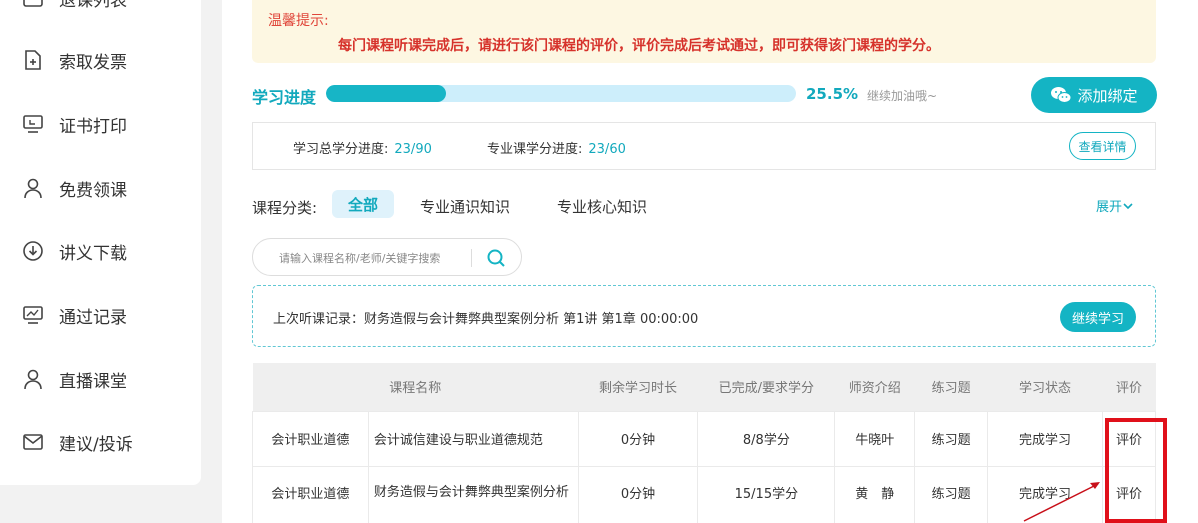  What do you see at coordinates (766, 387) in the screenshot?
I see `header-credits: 已完成/要求学分` at bounding box center [766, 387].